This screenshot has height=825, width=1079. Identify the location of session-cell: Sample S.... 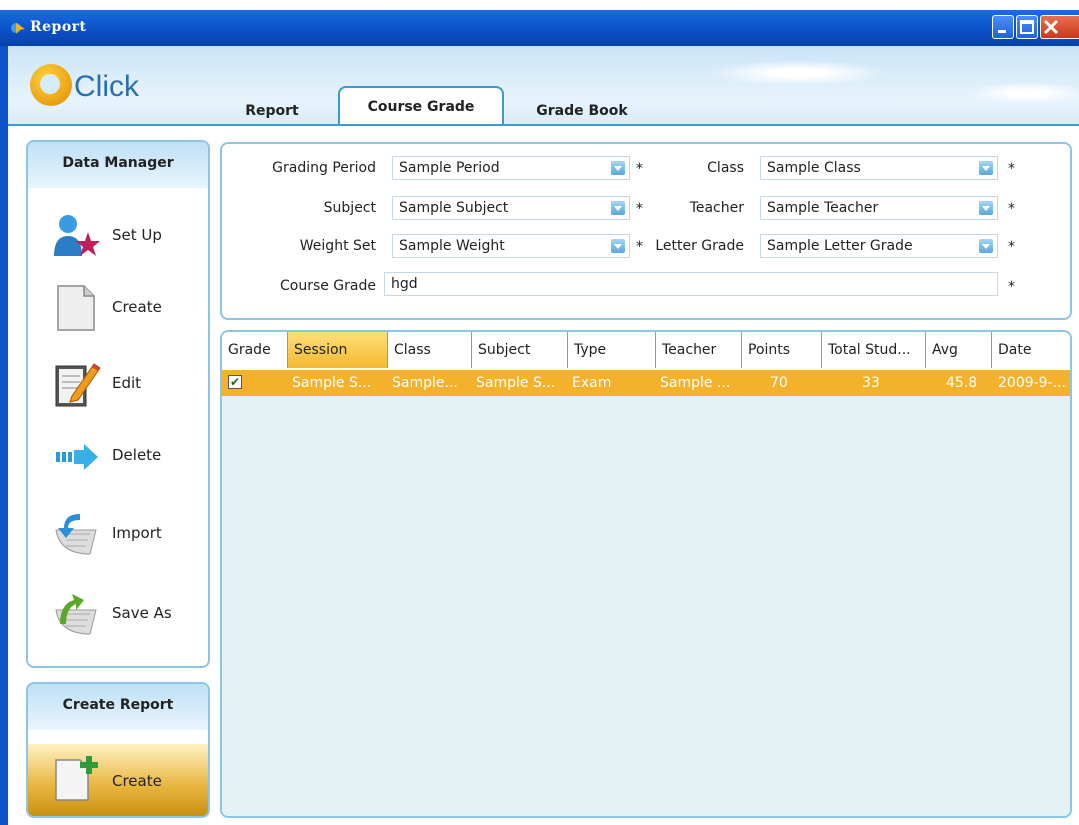
(332, 383).